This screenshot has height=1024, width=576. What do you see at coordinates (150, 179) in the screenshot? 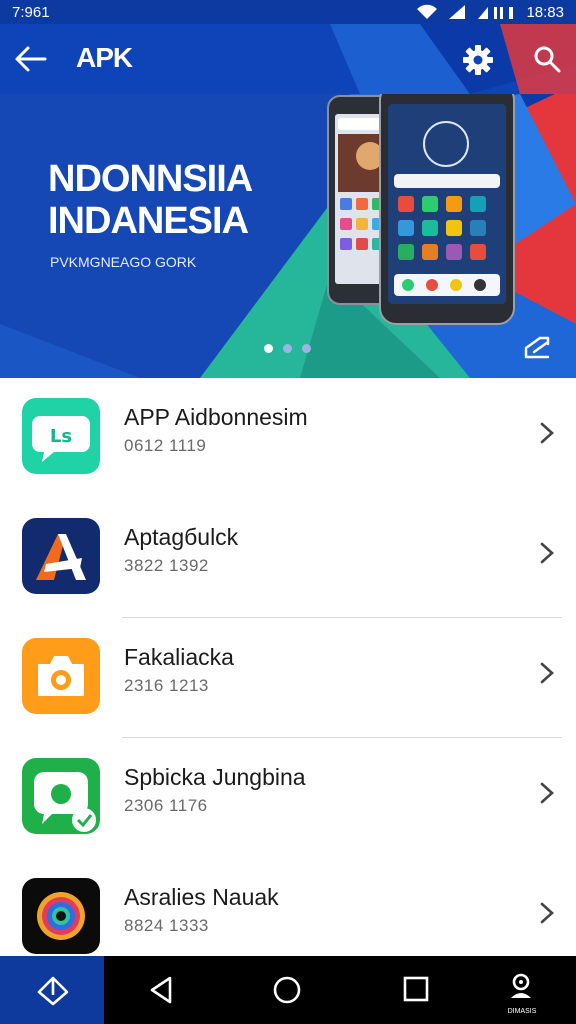
I see `banner-title-line1: NDONNSIIA` at bounding box center [150, 179].